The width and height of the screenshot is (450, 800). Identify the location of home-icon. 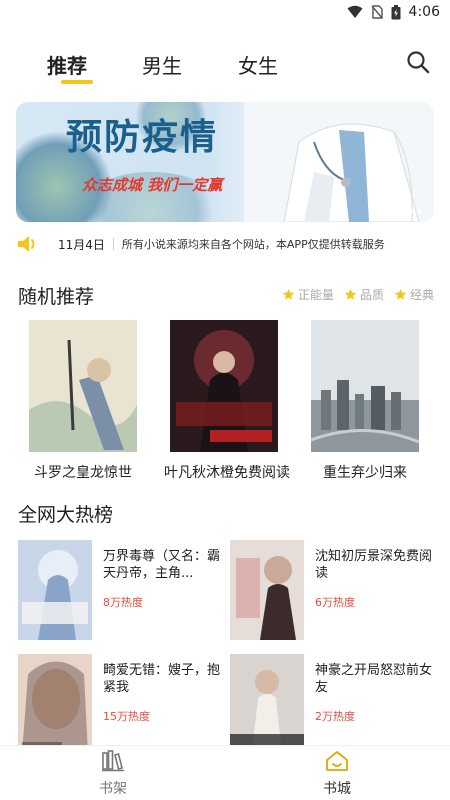
(337, 761).